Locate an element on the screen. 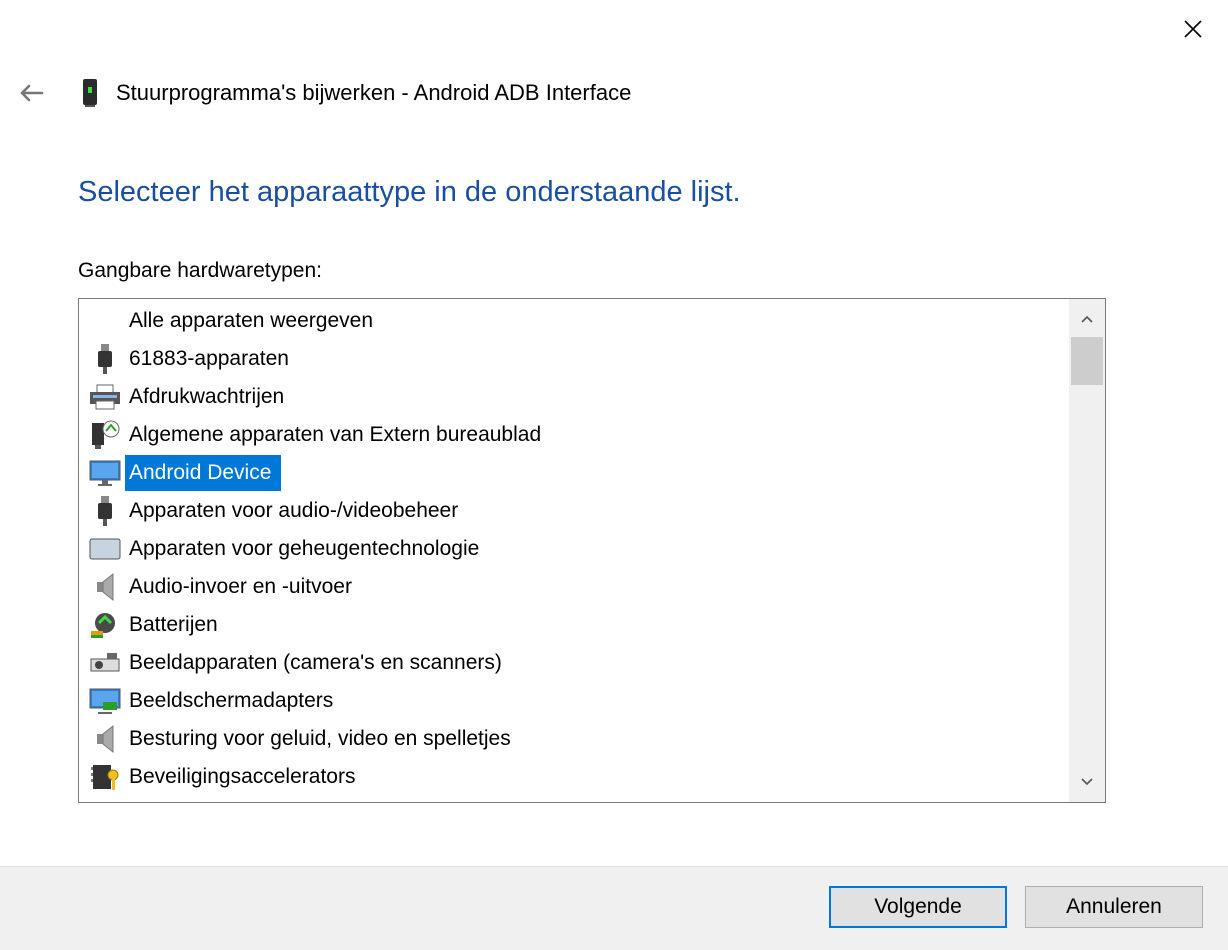 This screenshot has width=1228, height=950. monitor-icon is located at coordinates (105, 473).